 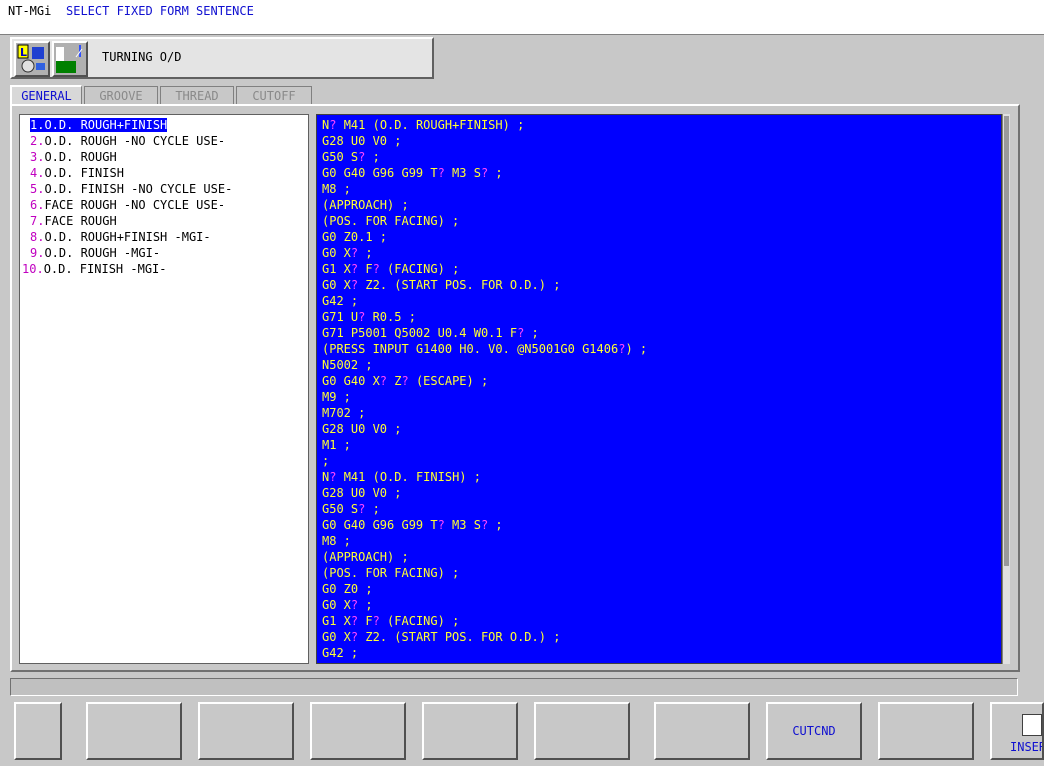 What do you see at coordinates (326, 461) in the screenshot?
I see `code-line: ;` at bounding box center [326, 461].